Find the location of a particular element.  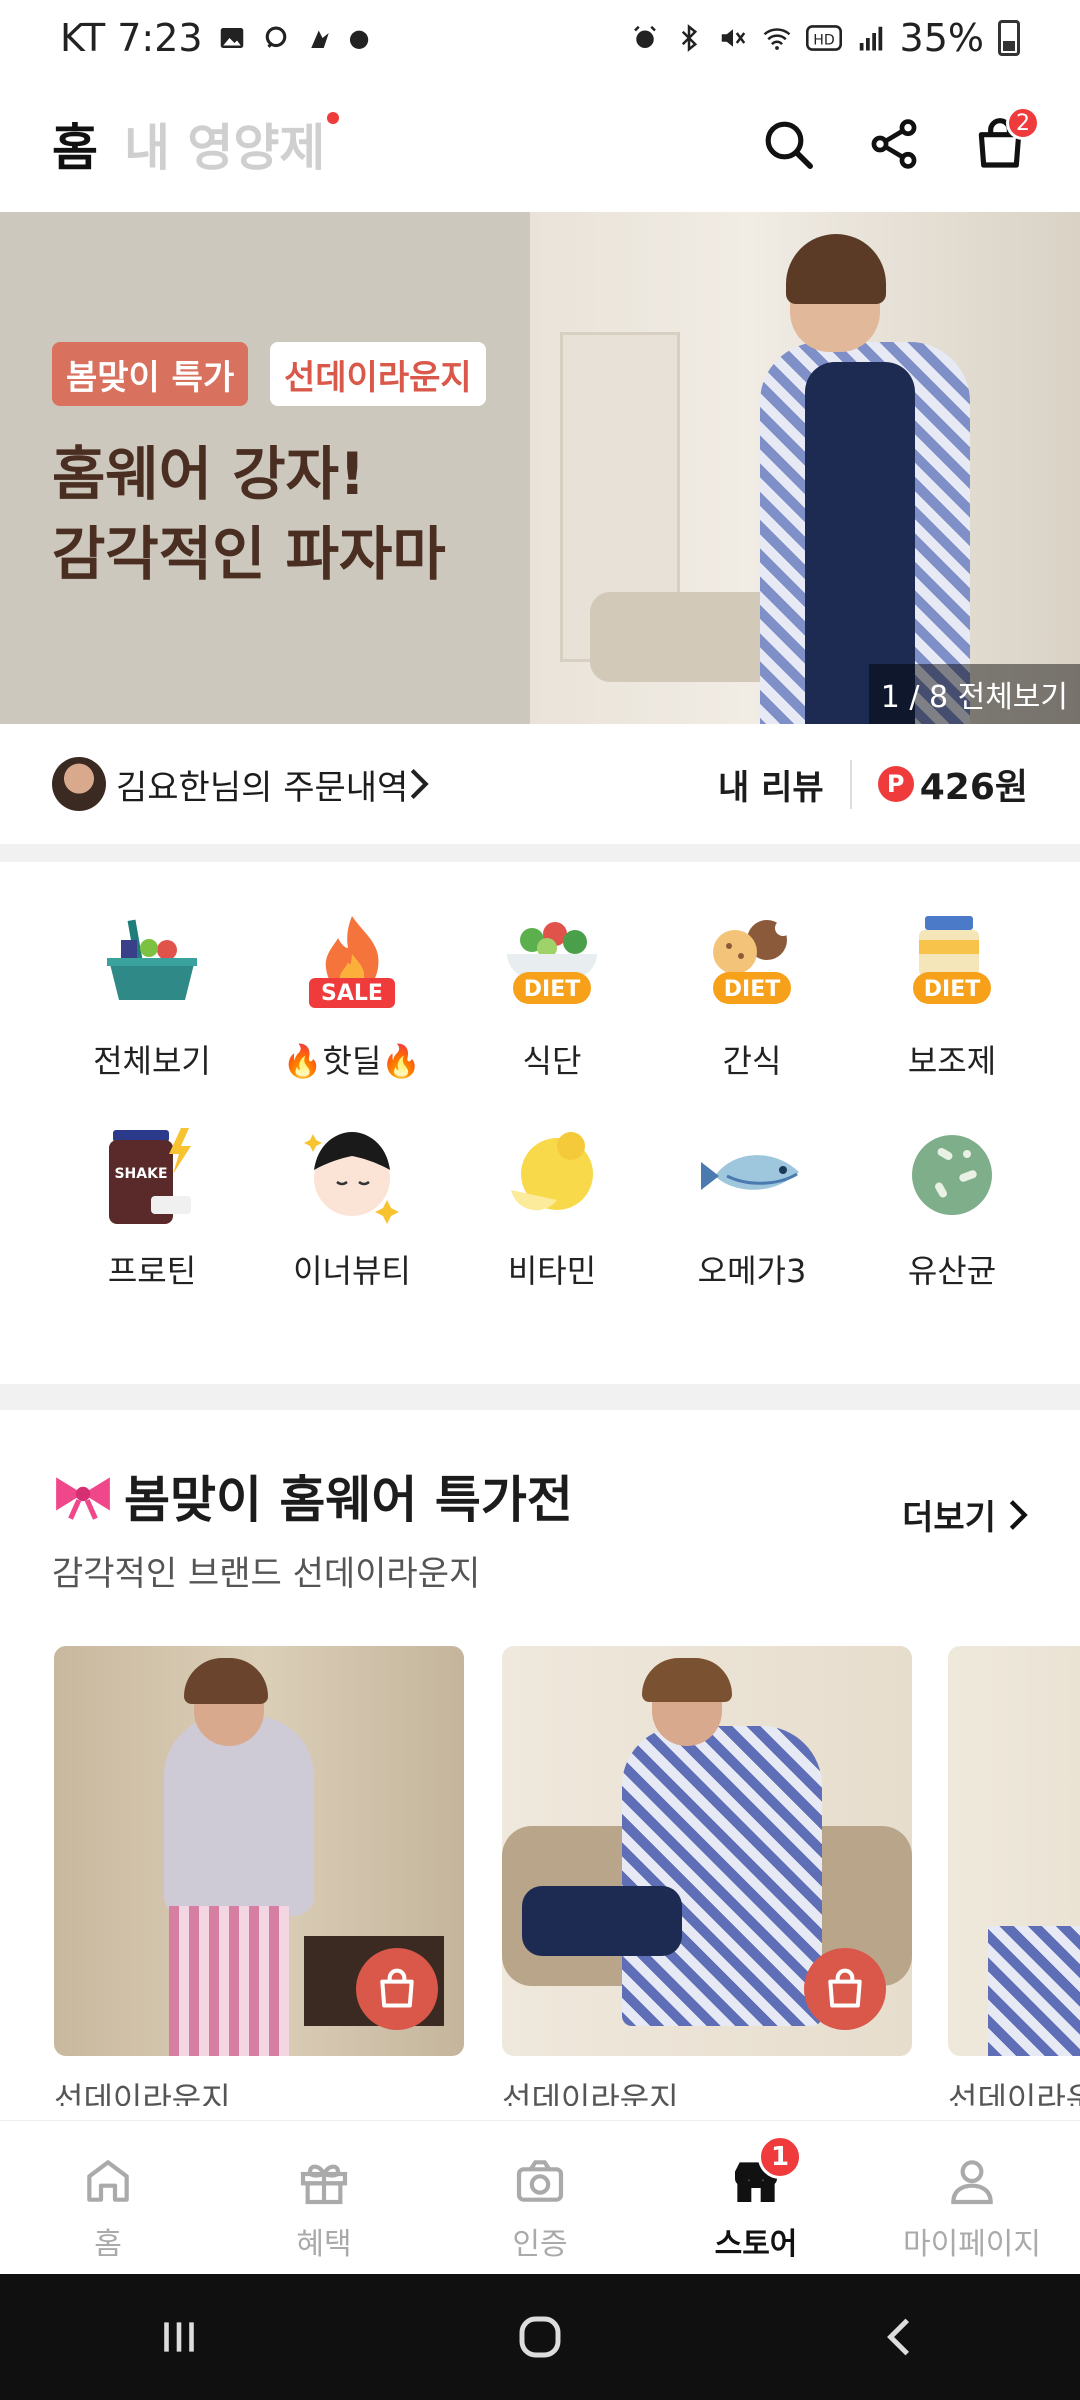

category-diet-meal: DIET 식단 is located at coordinates (552, 1015).